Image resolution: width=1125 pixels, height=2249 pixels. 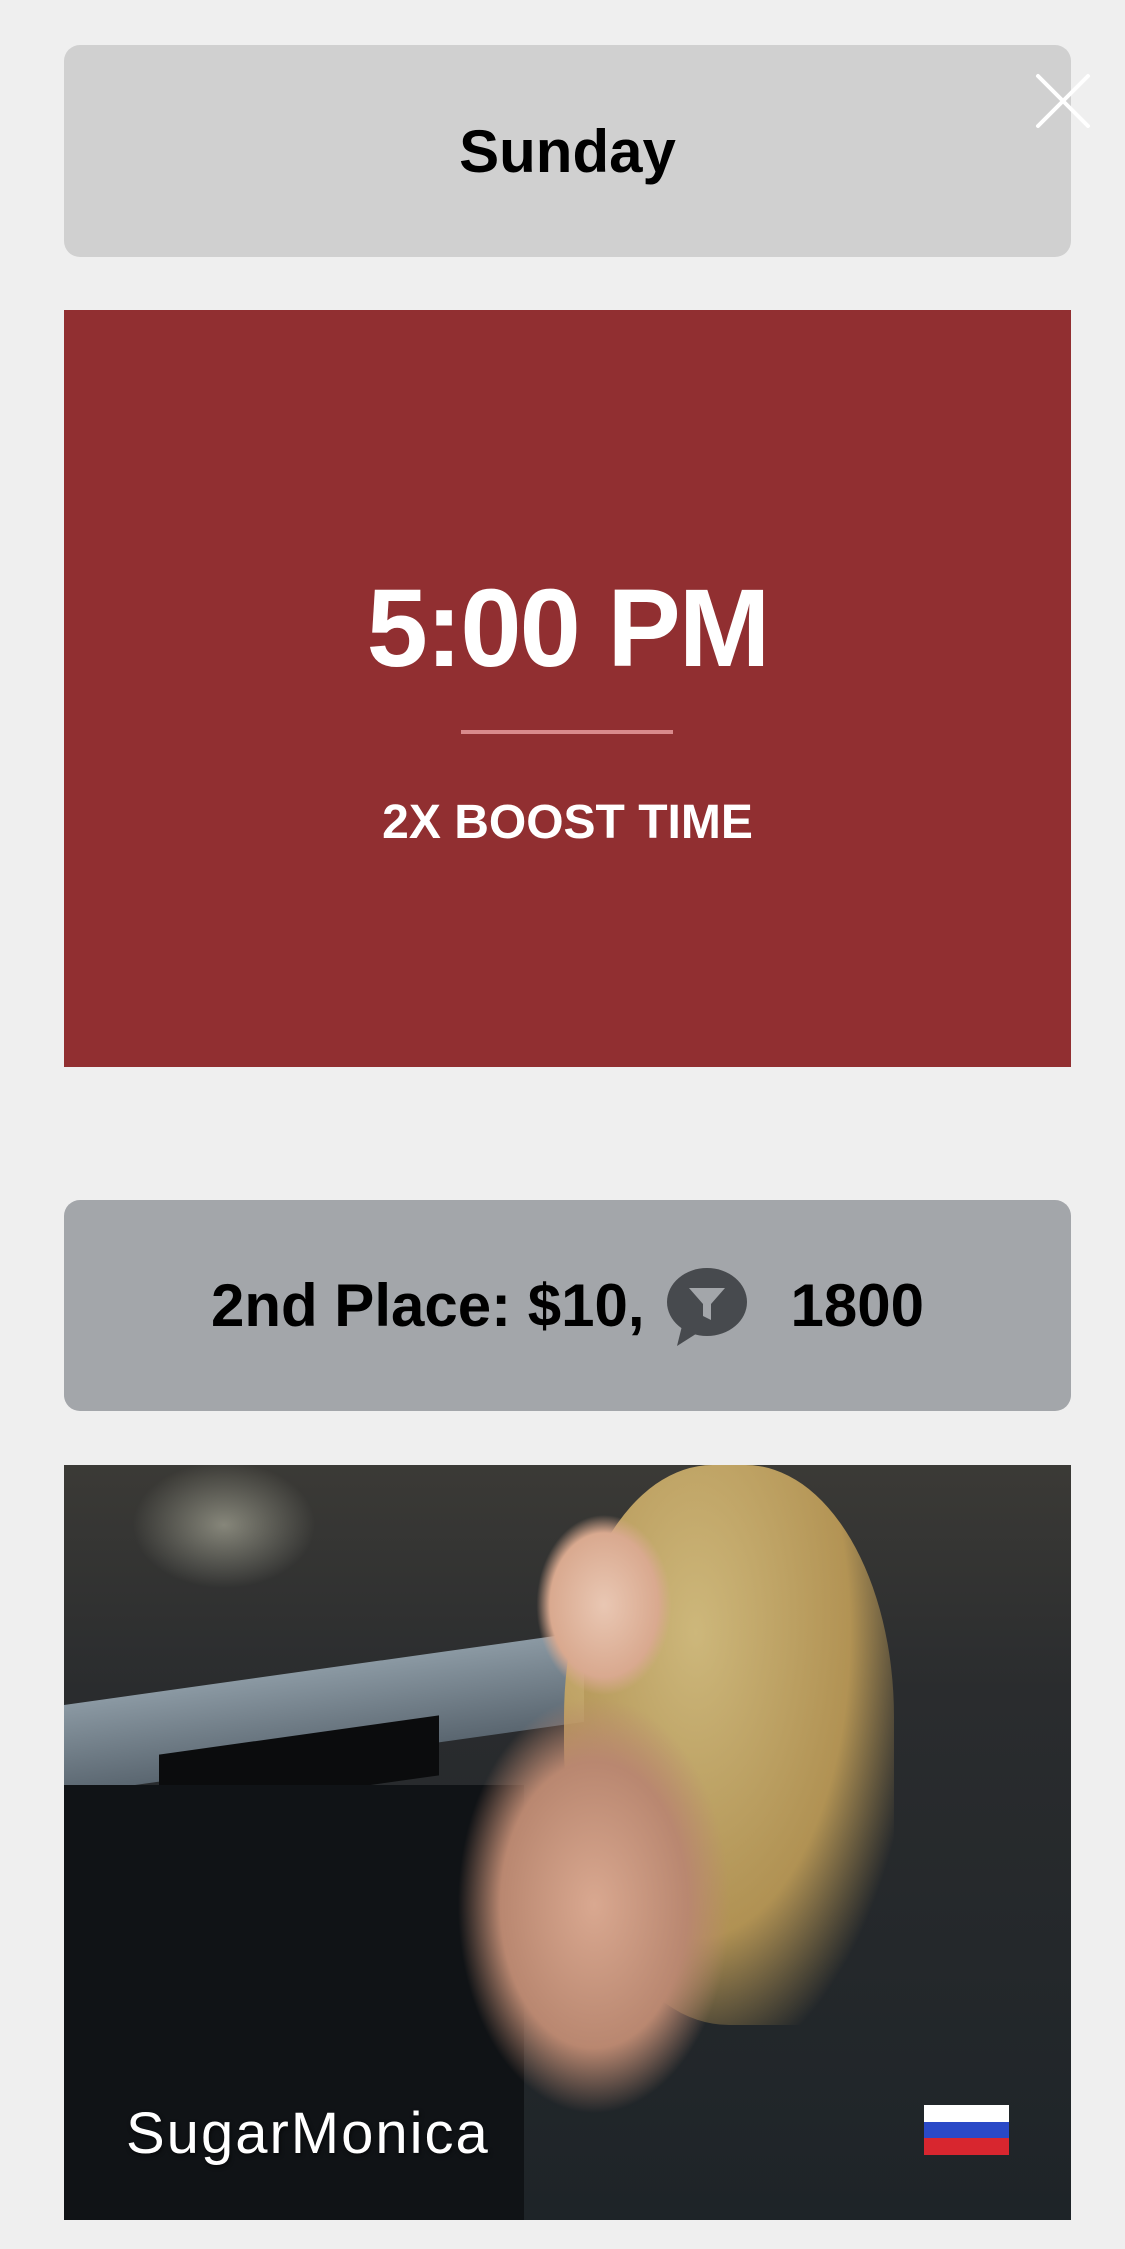 I want to click on day-header: Sunday, so click(x=567, y=151).